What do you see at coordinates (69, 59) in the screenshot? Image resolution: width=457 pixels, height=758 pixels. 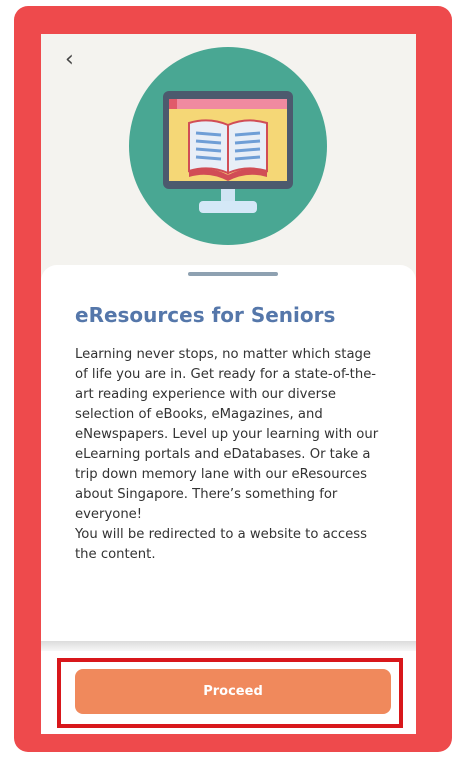 I see `chevron-left-icon: ‹` at bounding box center [69, 59].